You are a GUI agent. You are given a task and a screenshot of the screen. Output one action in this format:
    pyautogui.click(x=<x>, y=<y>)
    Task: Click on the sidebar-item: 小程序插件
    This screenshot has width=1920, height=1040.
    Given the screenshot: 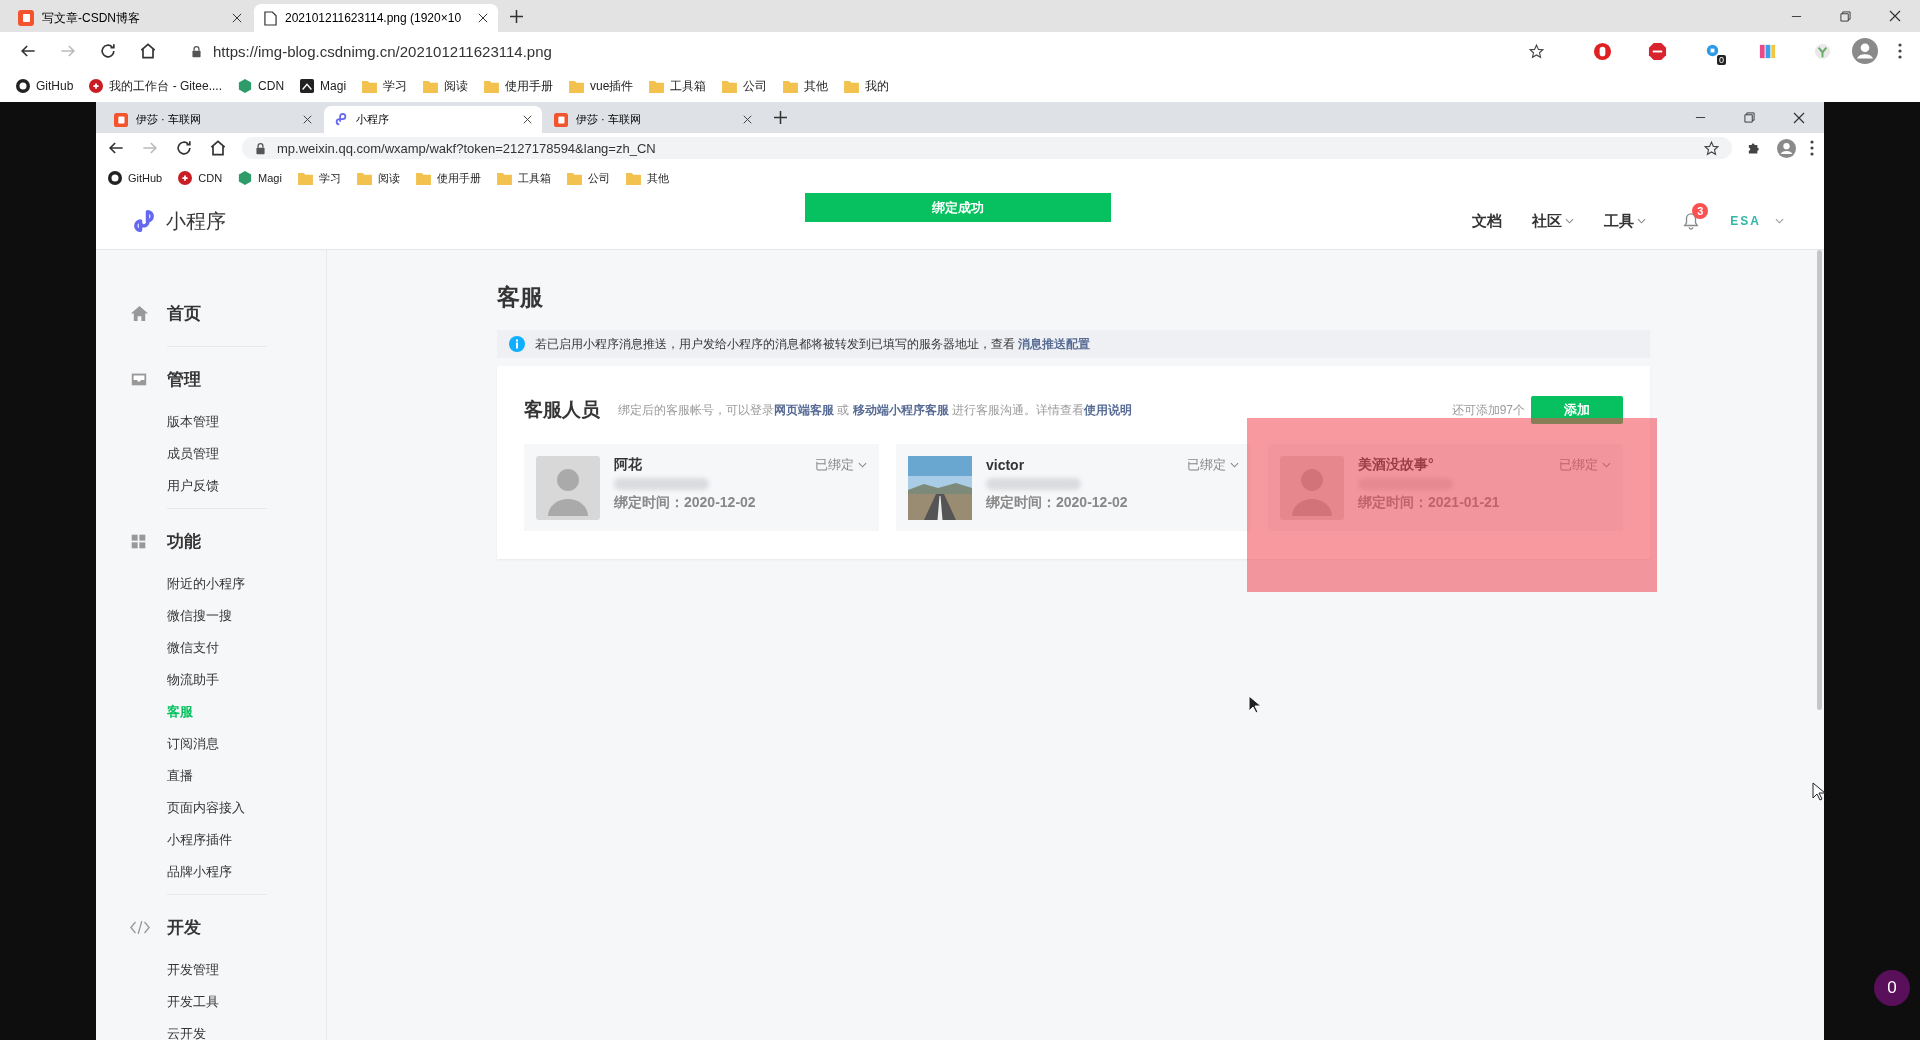 What is the action you would take?
    pyautogui.click(x=217, y=840)
    